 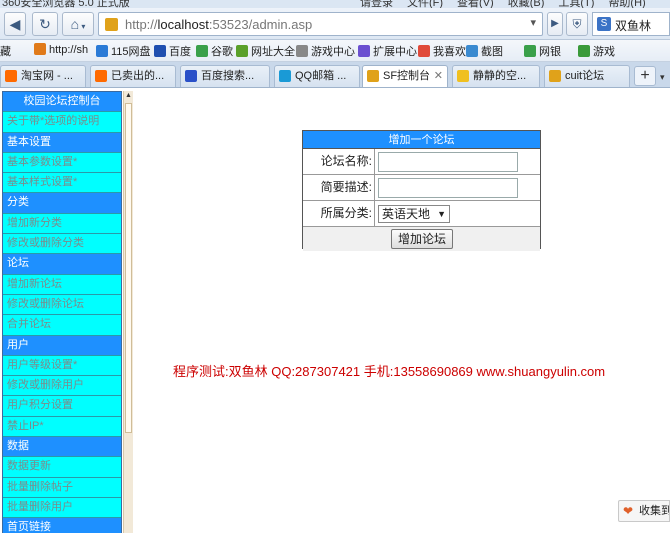 I want to click on add-forum-form: 增加一个论坛 论坛名称: 简要描述: 所属分类: 英语天地 ▼ 增加论坛, so click(x=421, y=190).